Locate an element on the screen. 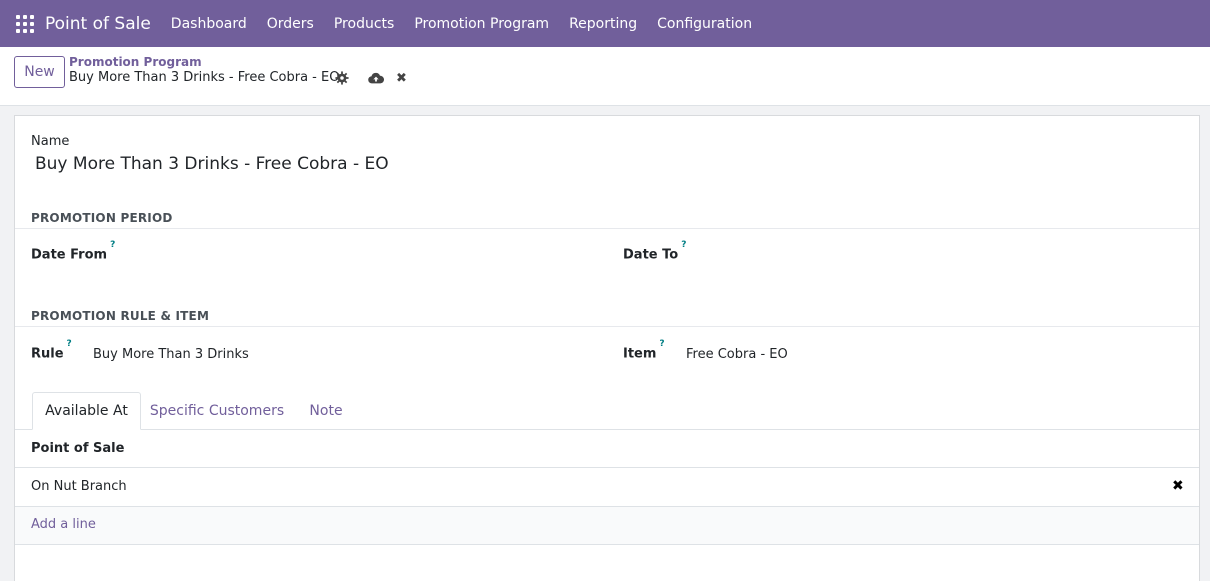  remove-row-icon: ✖ is located at coordinates (1178, 486).